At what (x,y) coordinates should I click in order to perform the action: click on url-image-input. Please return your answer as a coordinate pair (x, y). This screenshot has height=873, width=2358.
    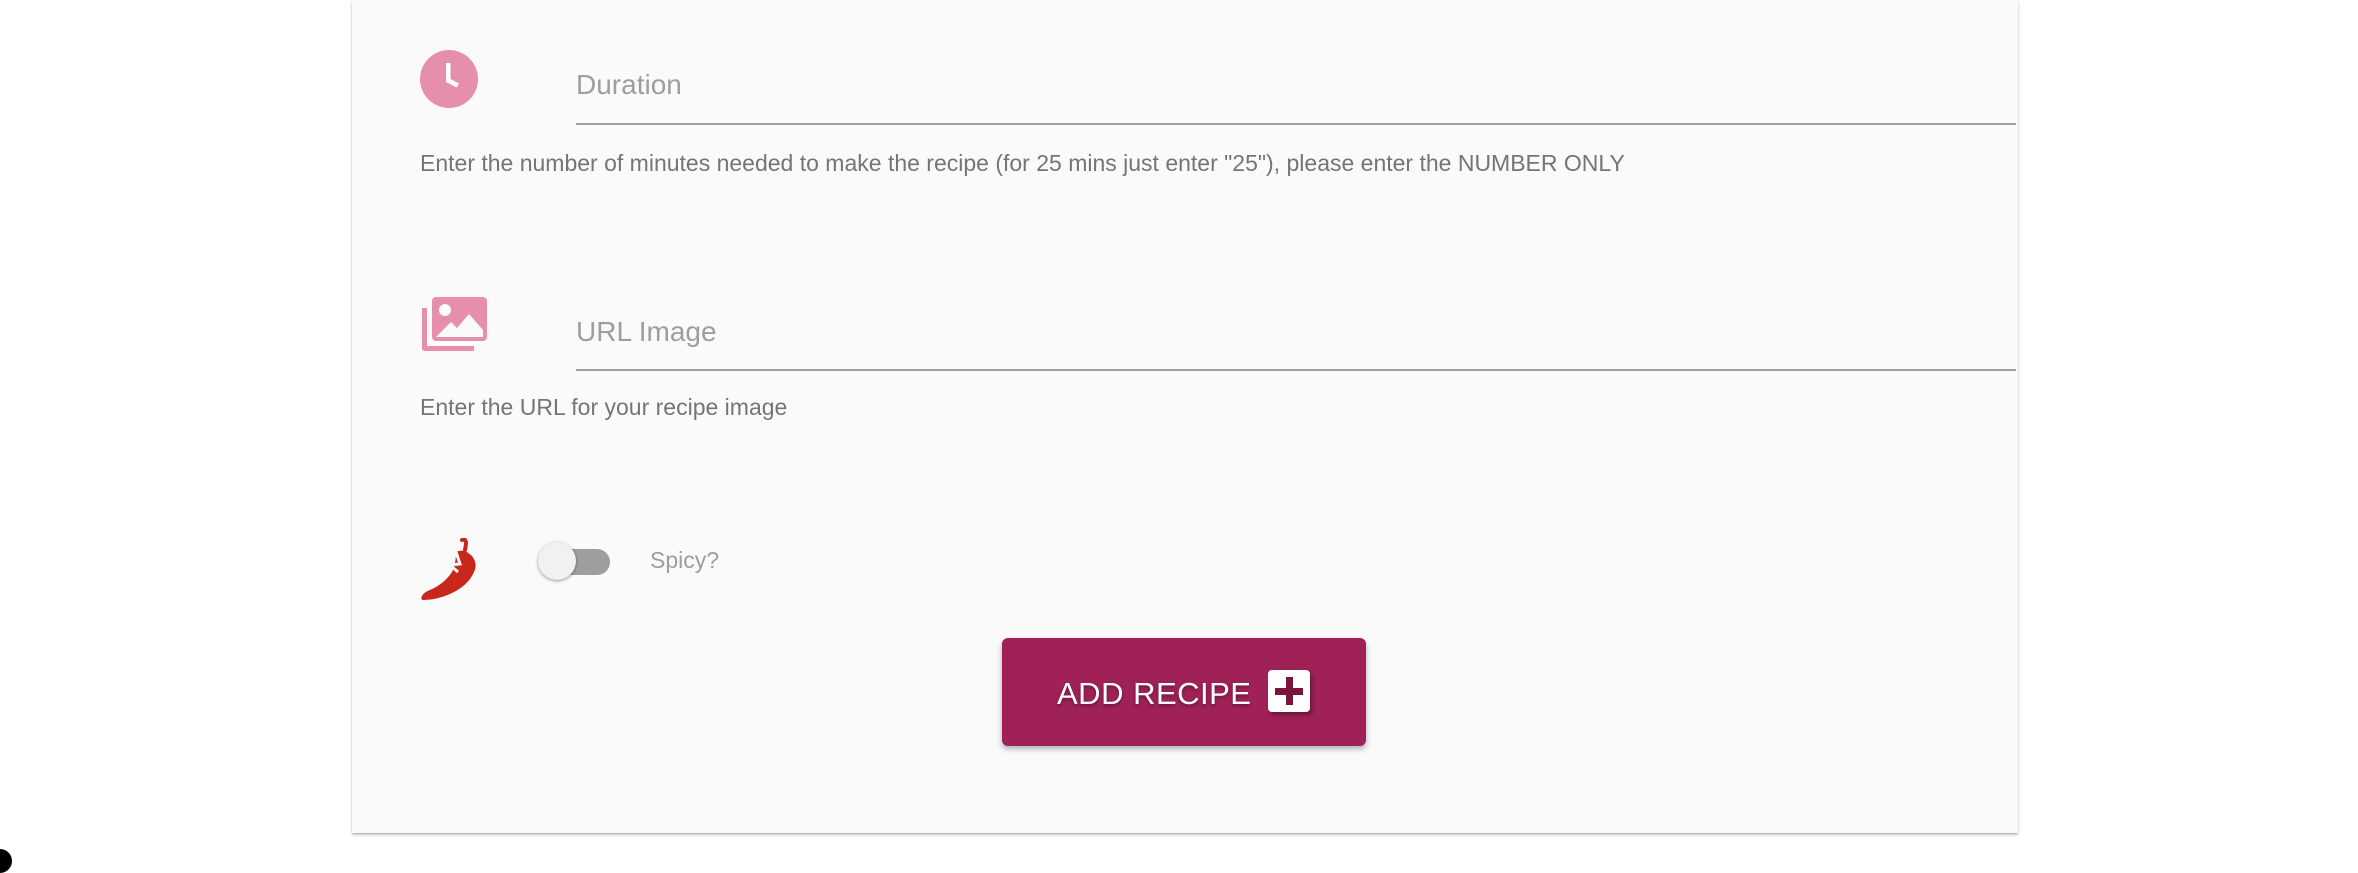
    Looking at the image, I should click on (1296, 339).